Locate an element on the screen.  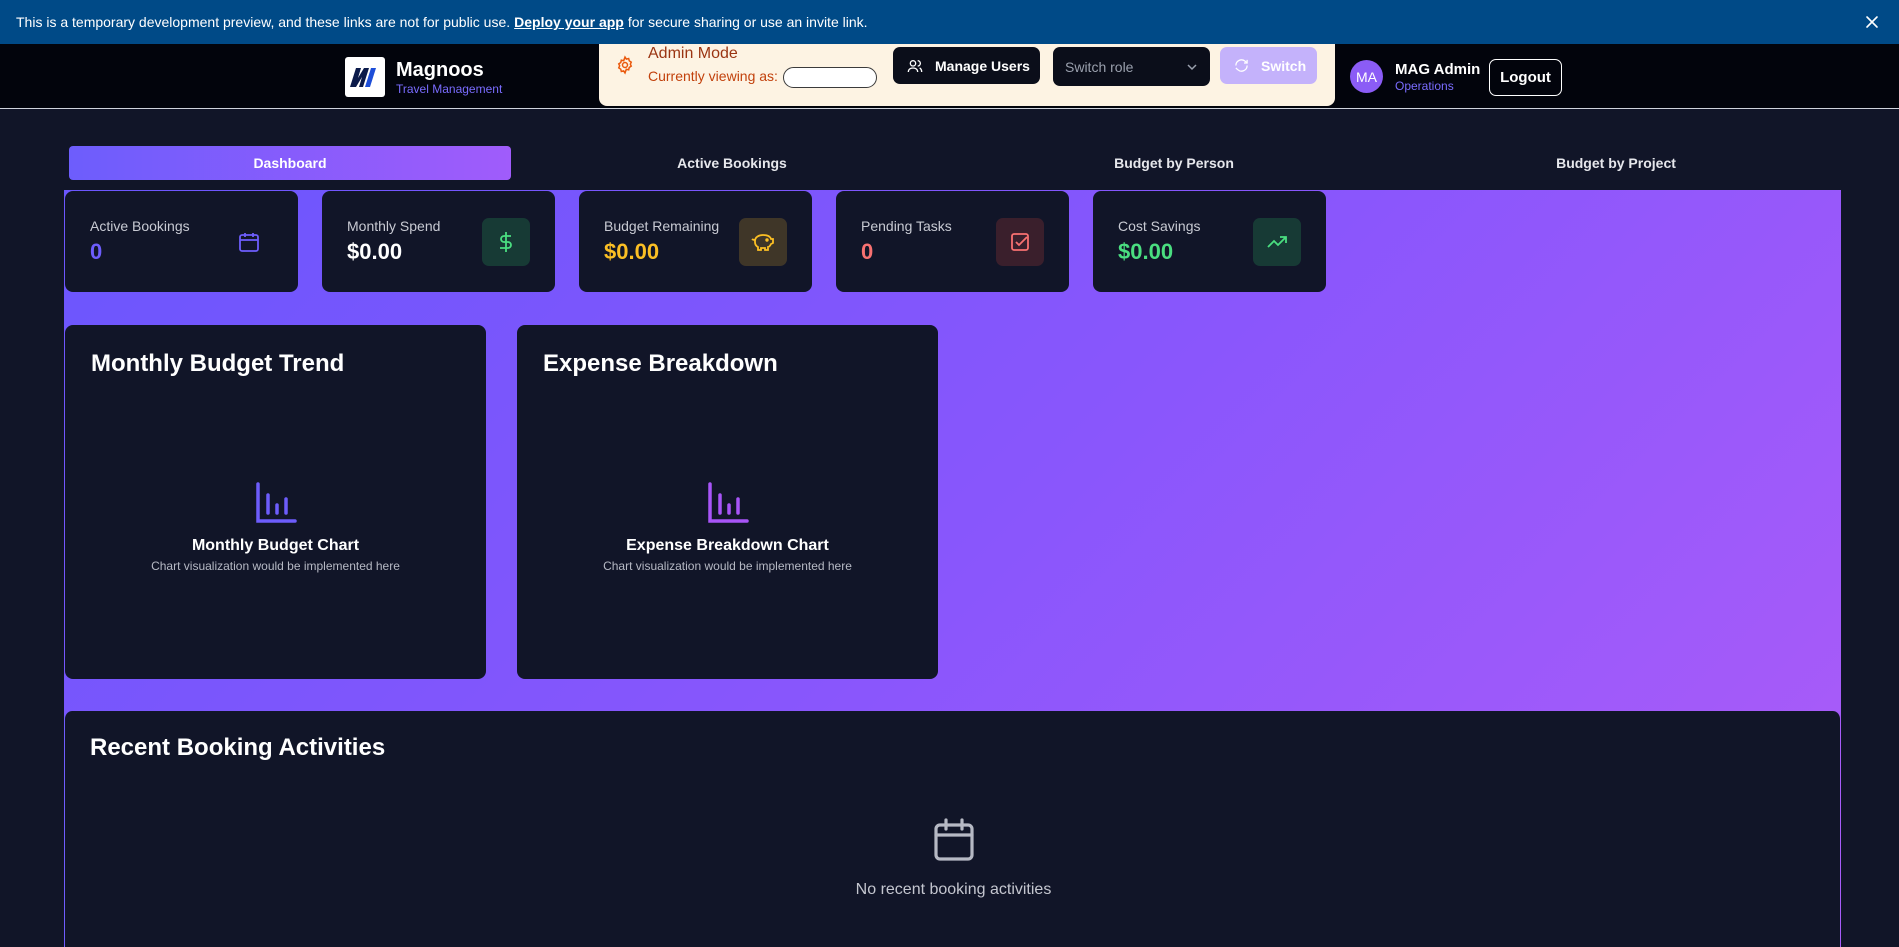
refresh-icon is located at coordinates (1241, 65).